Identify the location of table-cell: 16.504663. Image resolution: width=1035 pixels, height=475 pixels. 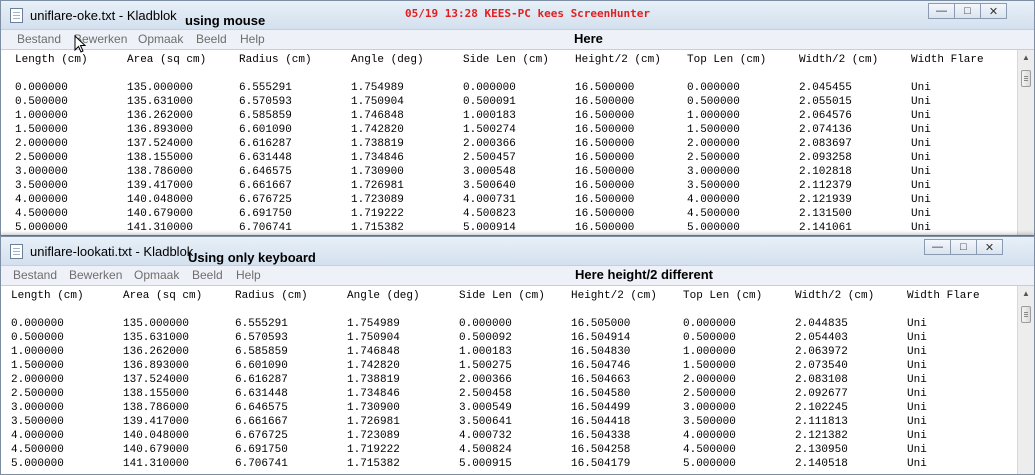
(601, 380).